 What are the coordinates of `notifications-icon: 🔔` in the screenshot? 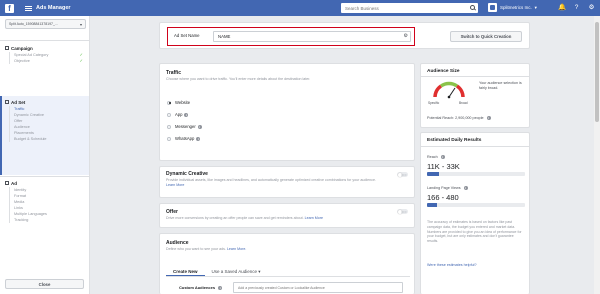 It's located at (562, 7).